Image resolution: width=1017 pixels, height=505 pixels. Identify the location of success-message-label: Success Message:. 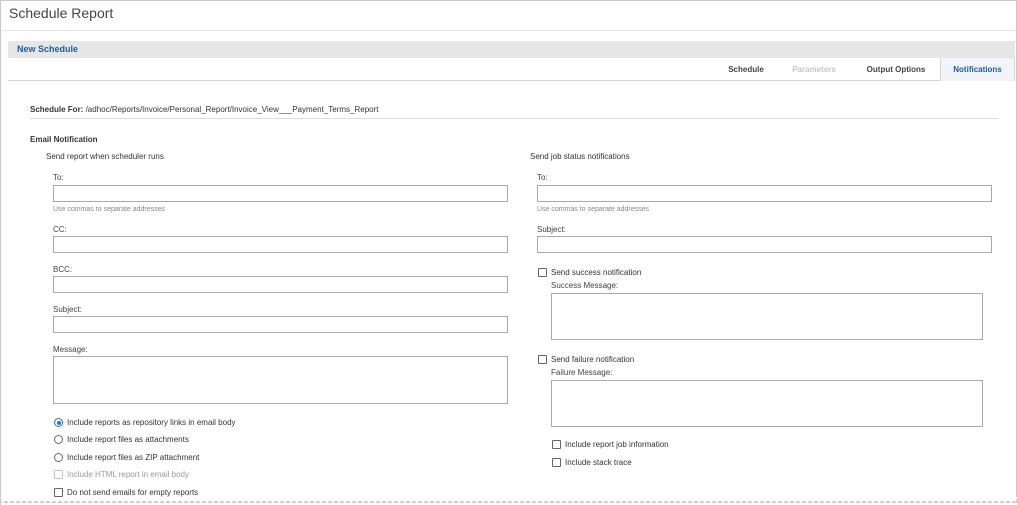
(585, 285).